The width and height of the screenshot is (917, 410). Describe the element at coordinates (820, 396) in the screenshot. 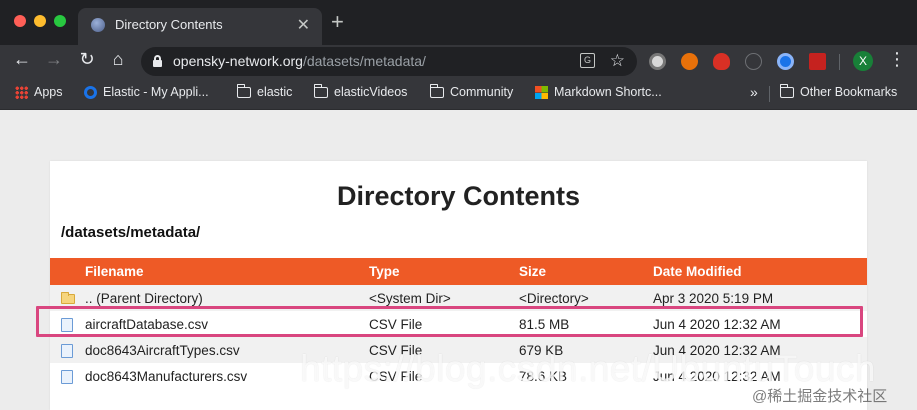

I see `credit-text: @稀土掘金技术社区` at that location.